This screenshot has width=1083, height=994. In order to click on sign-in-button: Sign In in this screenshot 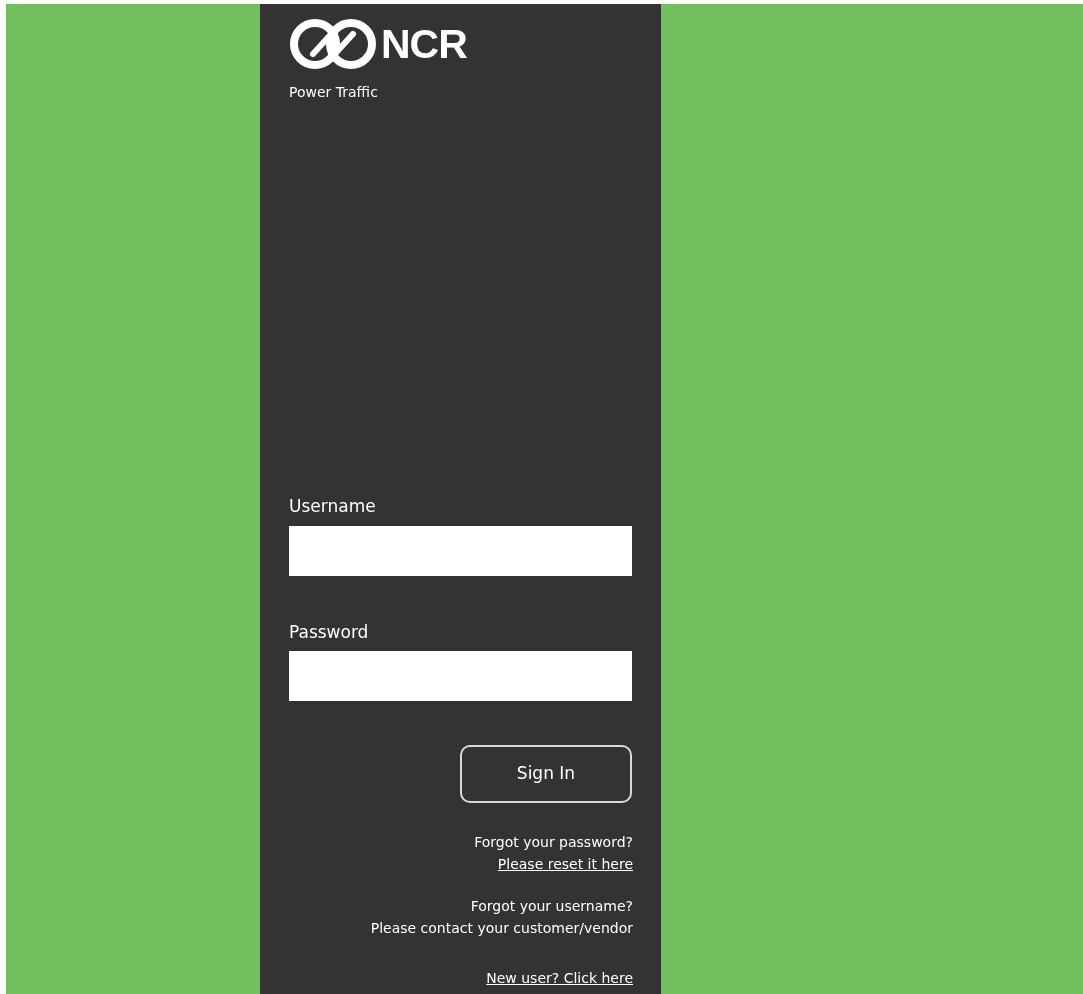, I will do `click(546, 774)`.